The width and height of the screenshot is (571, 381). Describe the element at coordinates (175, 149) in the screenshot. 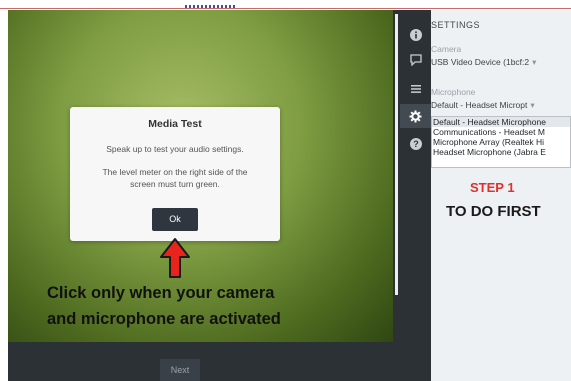

I see `dialog-text: Speak up to test your audio settings.` at that location.